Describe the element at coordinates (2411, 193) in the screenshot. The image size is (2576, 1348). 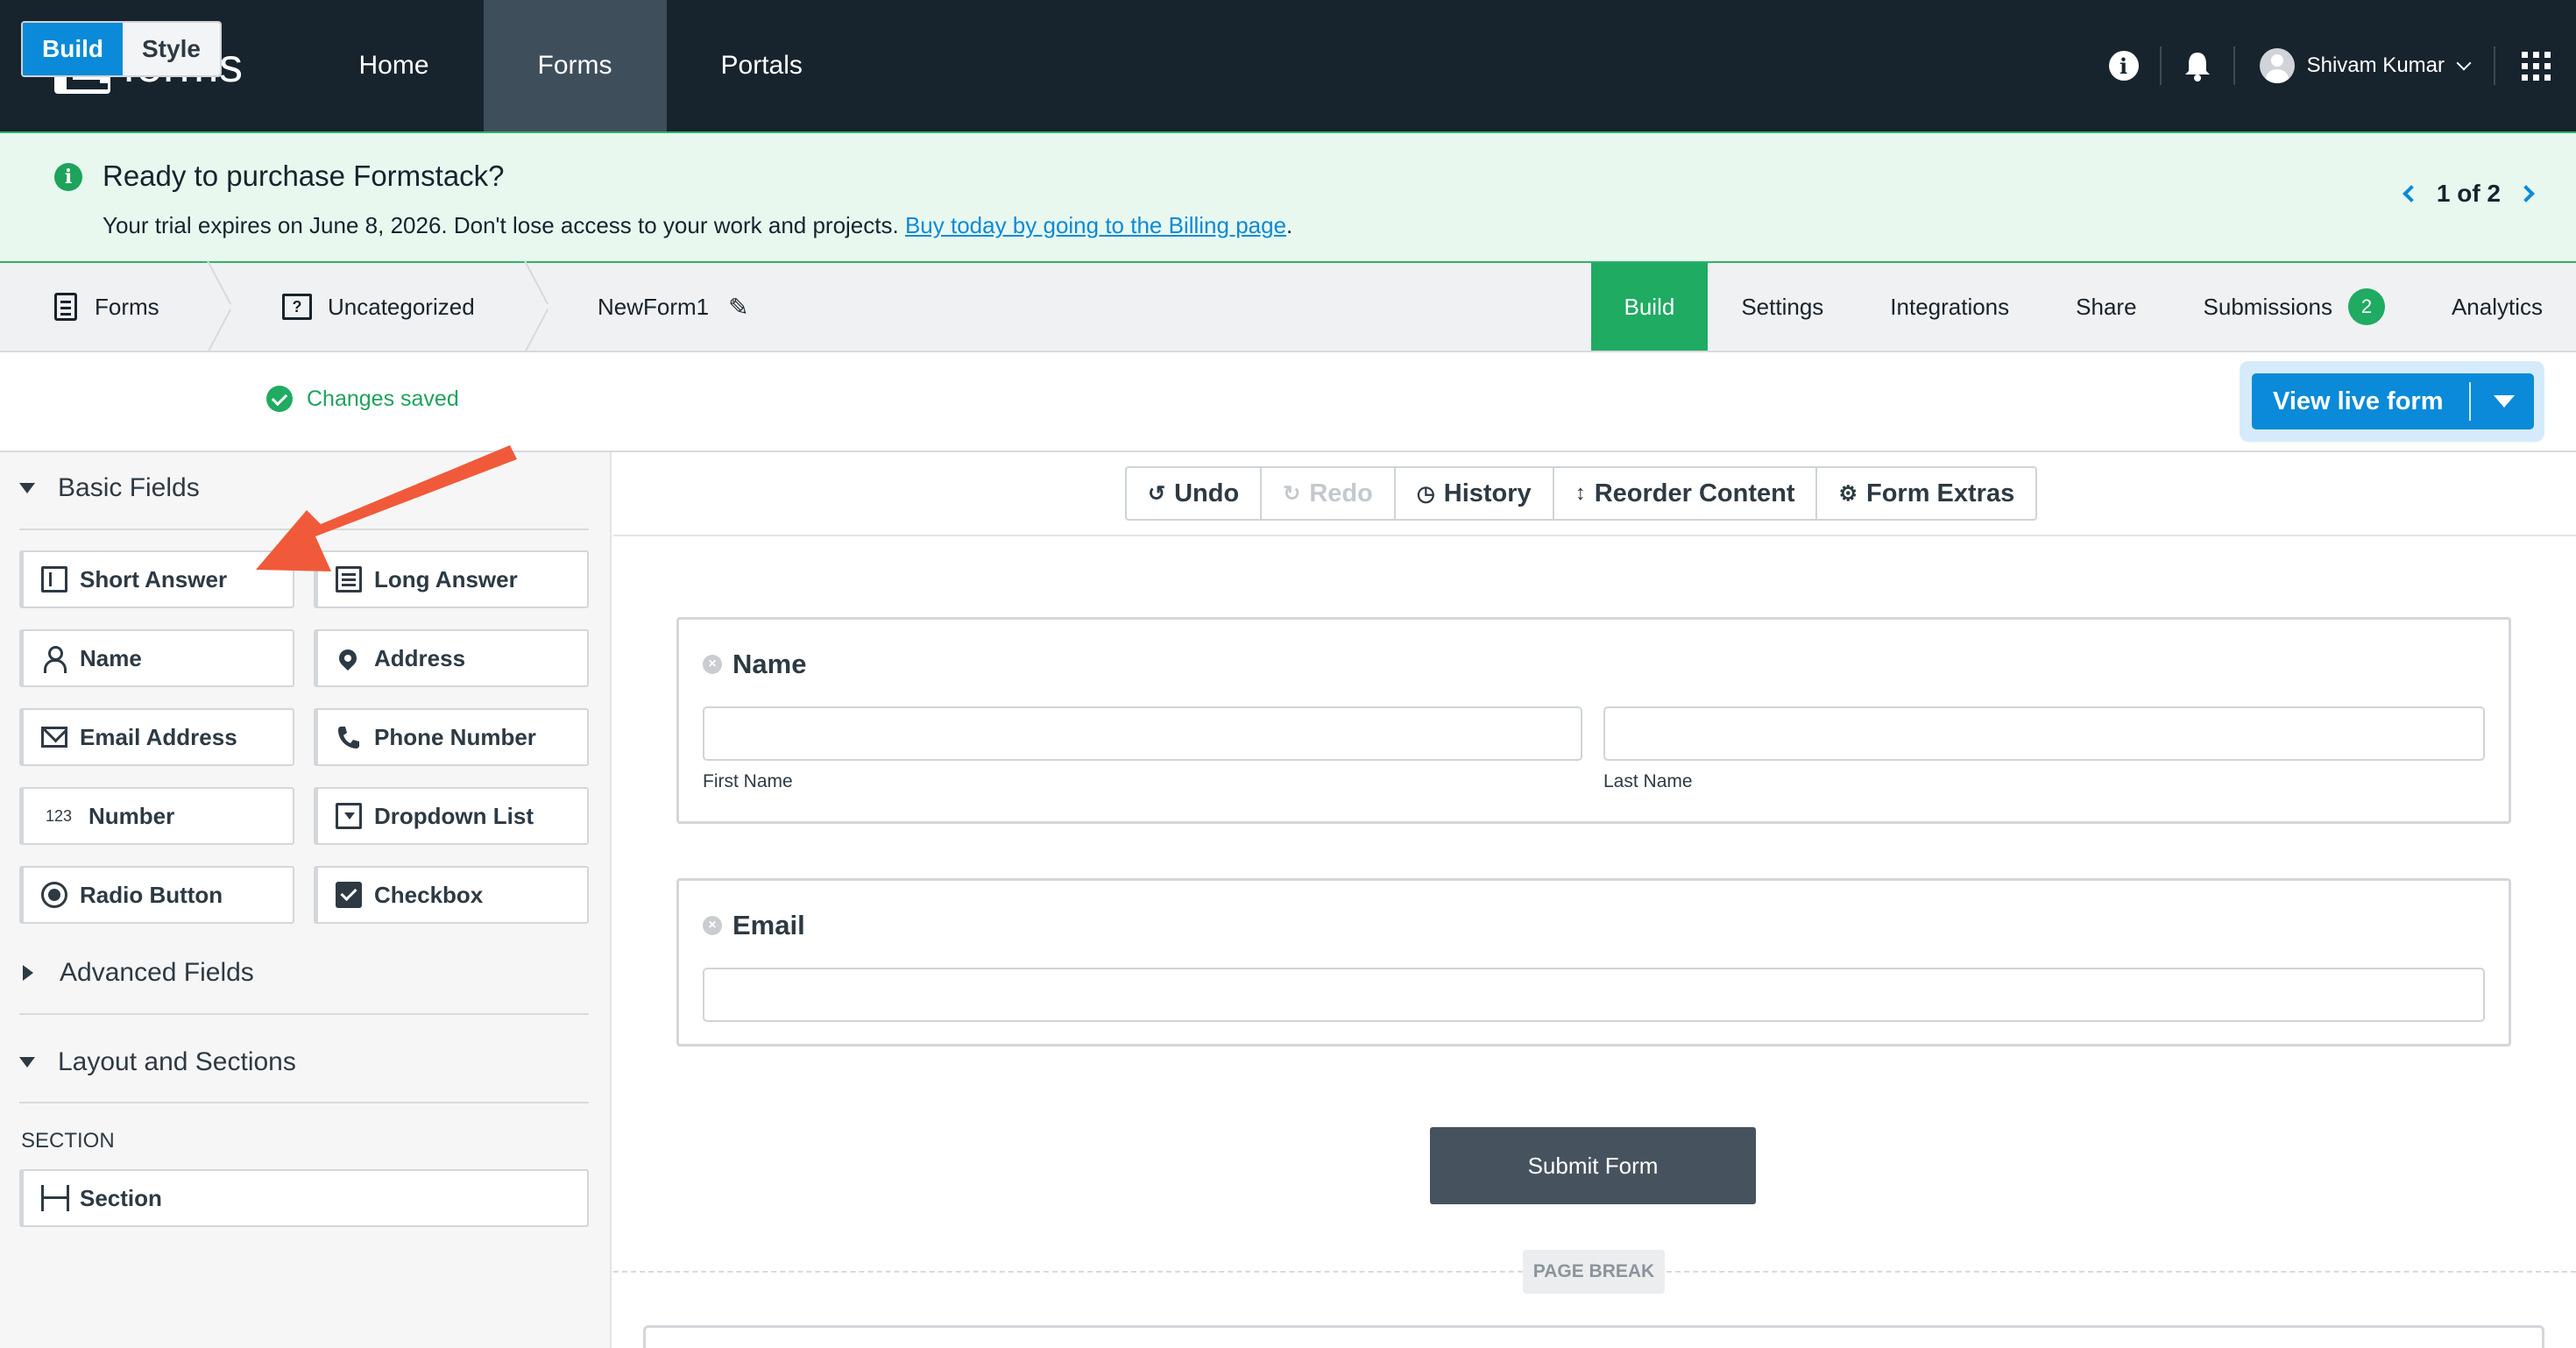
I see `chevron-left-icon` at that location.